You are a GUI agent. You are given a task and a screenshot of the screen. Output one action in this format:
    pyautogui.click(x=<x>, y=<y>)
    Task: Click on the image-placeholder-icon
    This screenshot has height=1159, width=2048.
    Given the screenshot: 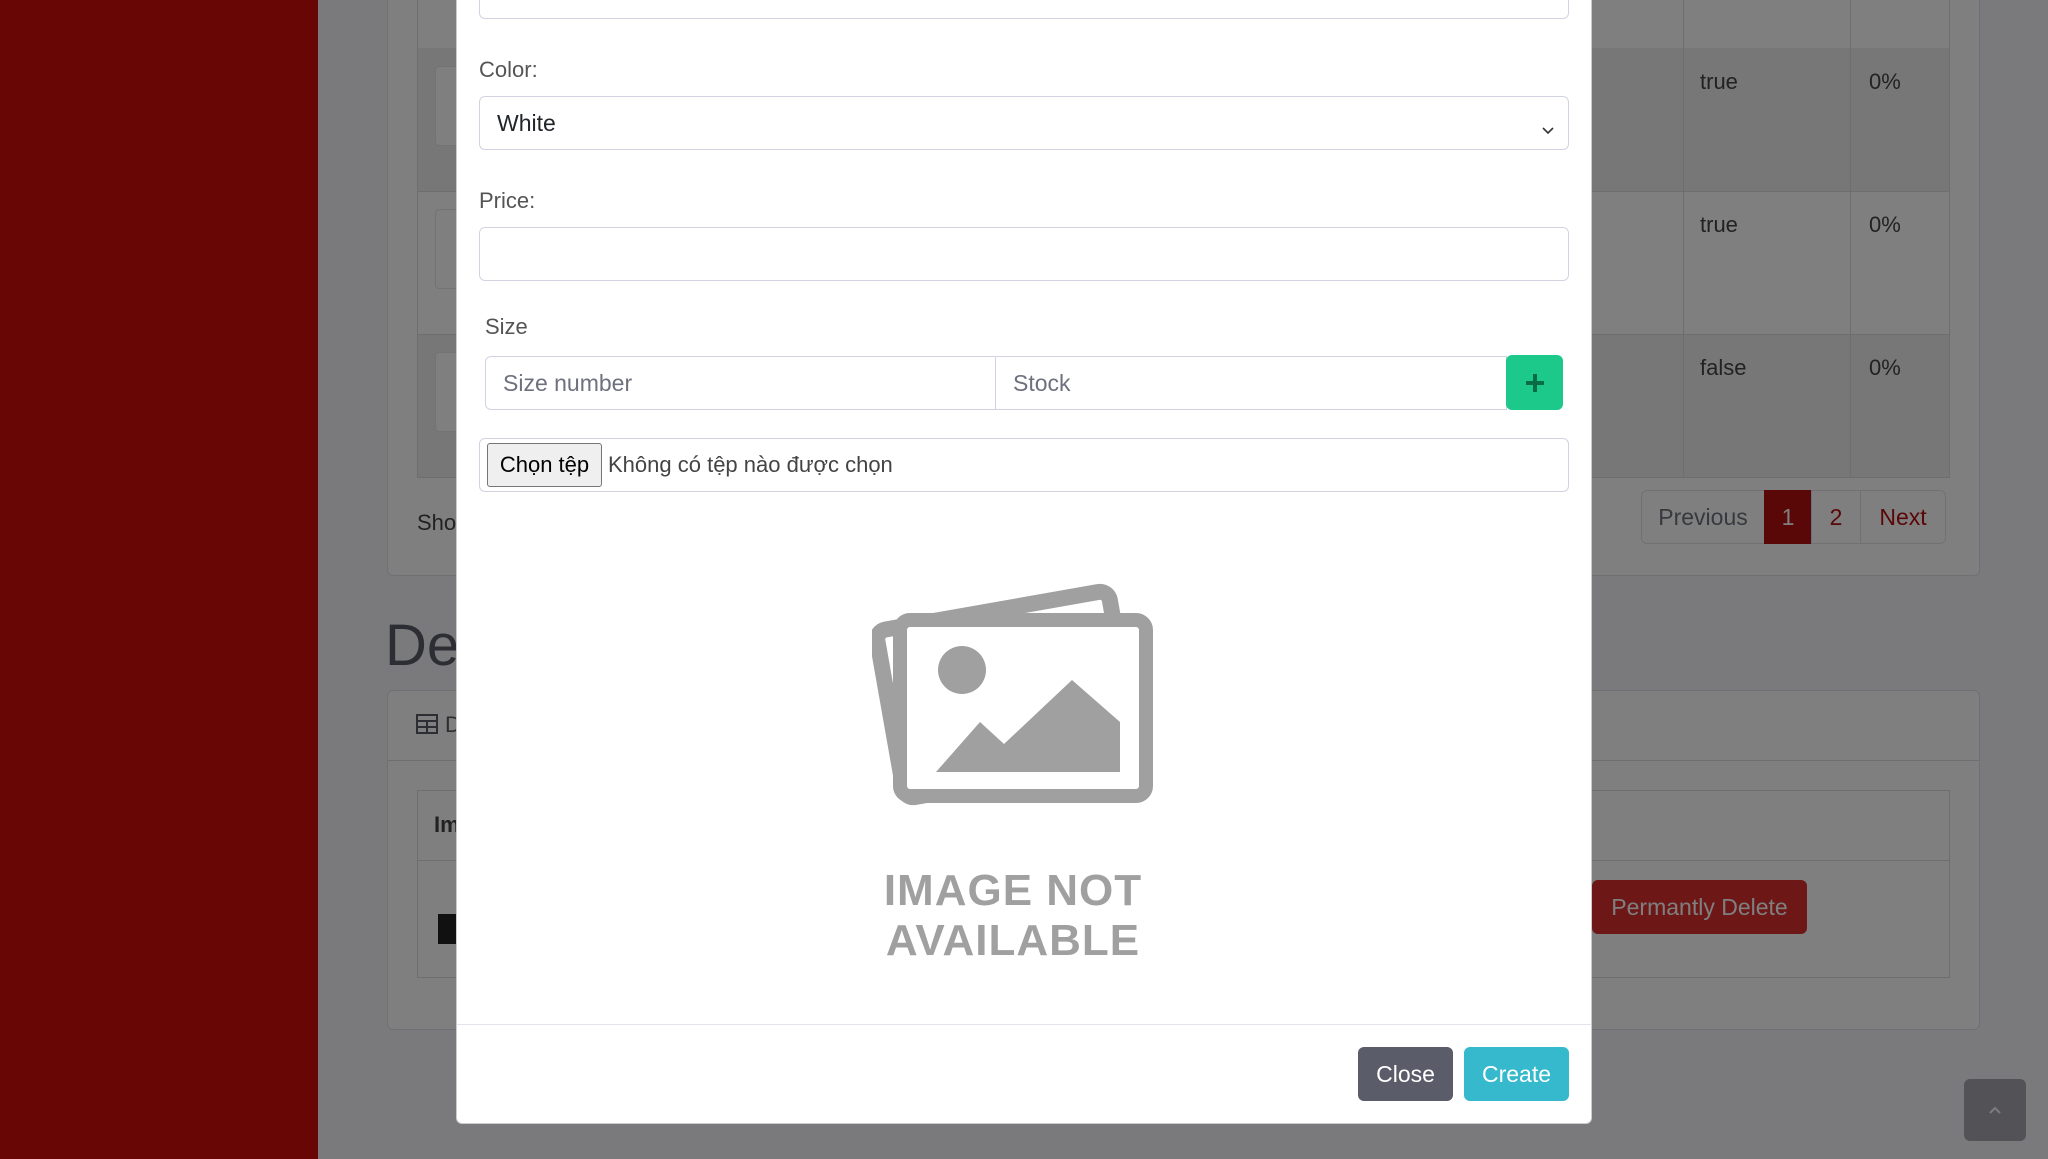 What is the action you would take?
    pyautogui.click(x=1013, y=692)
    